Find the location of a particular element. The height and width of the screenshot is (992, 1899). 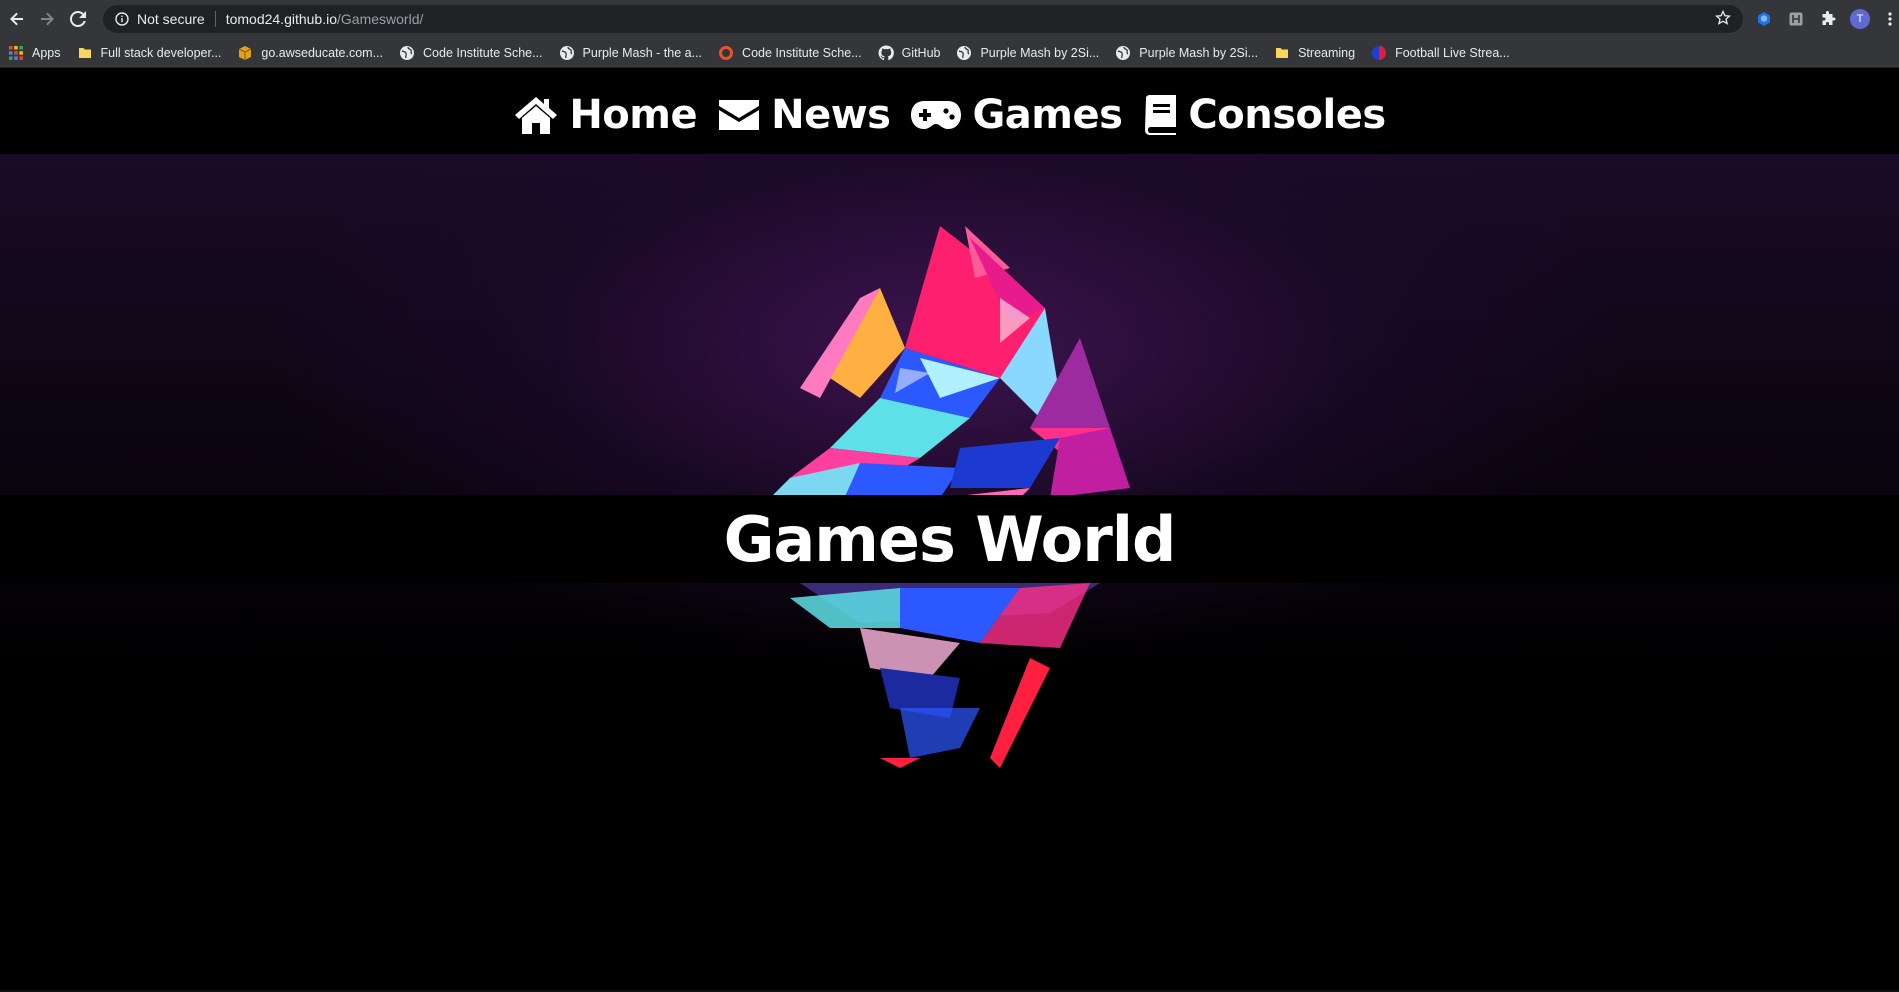

gamepad-icon is located at coordinates (936, 115).